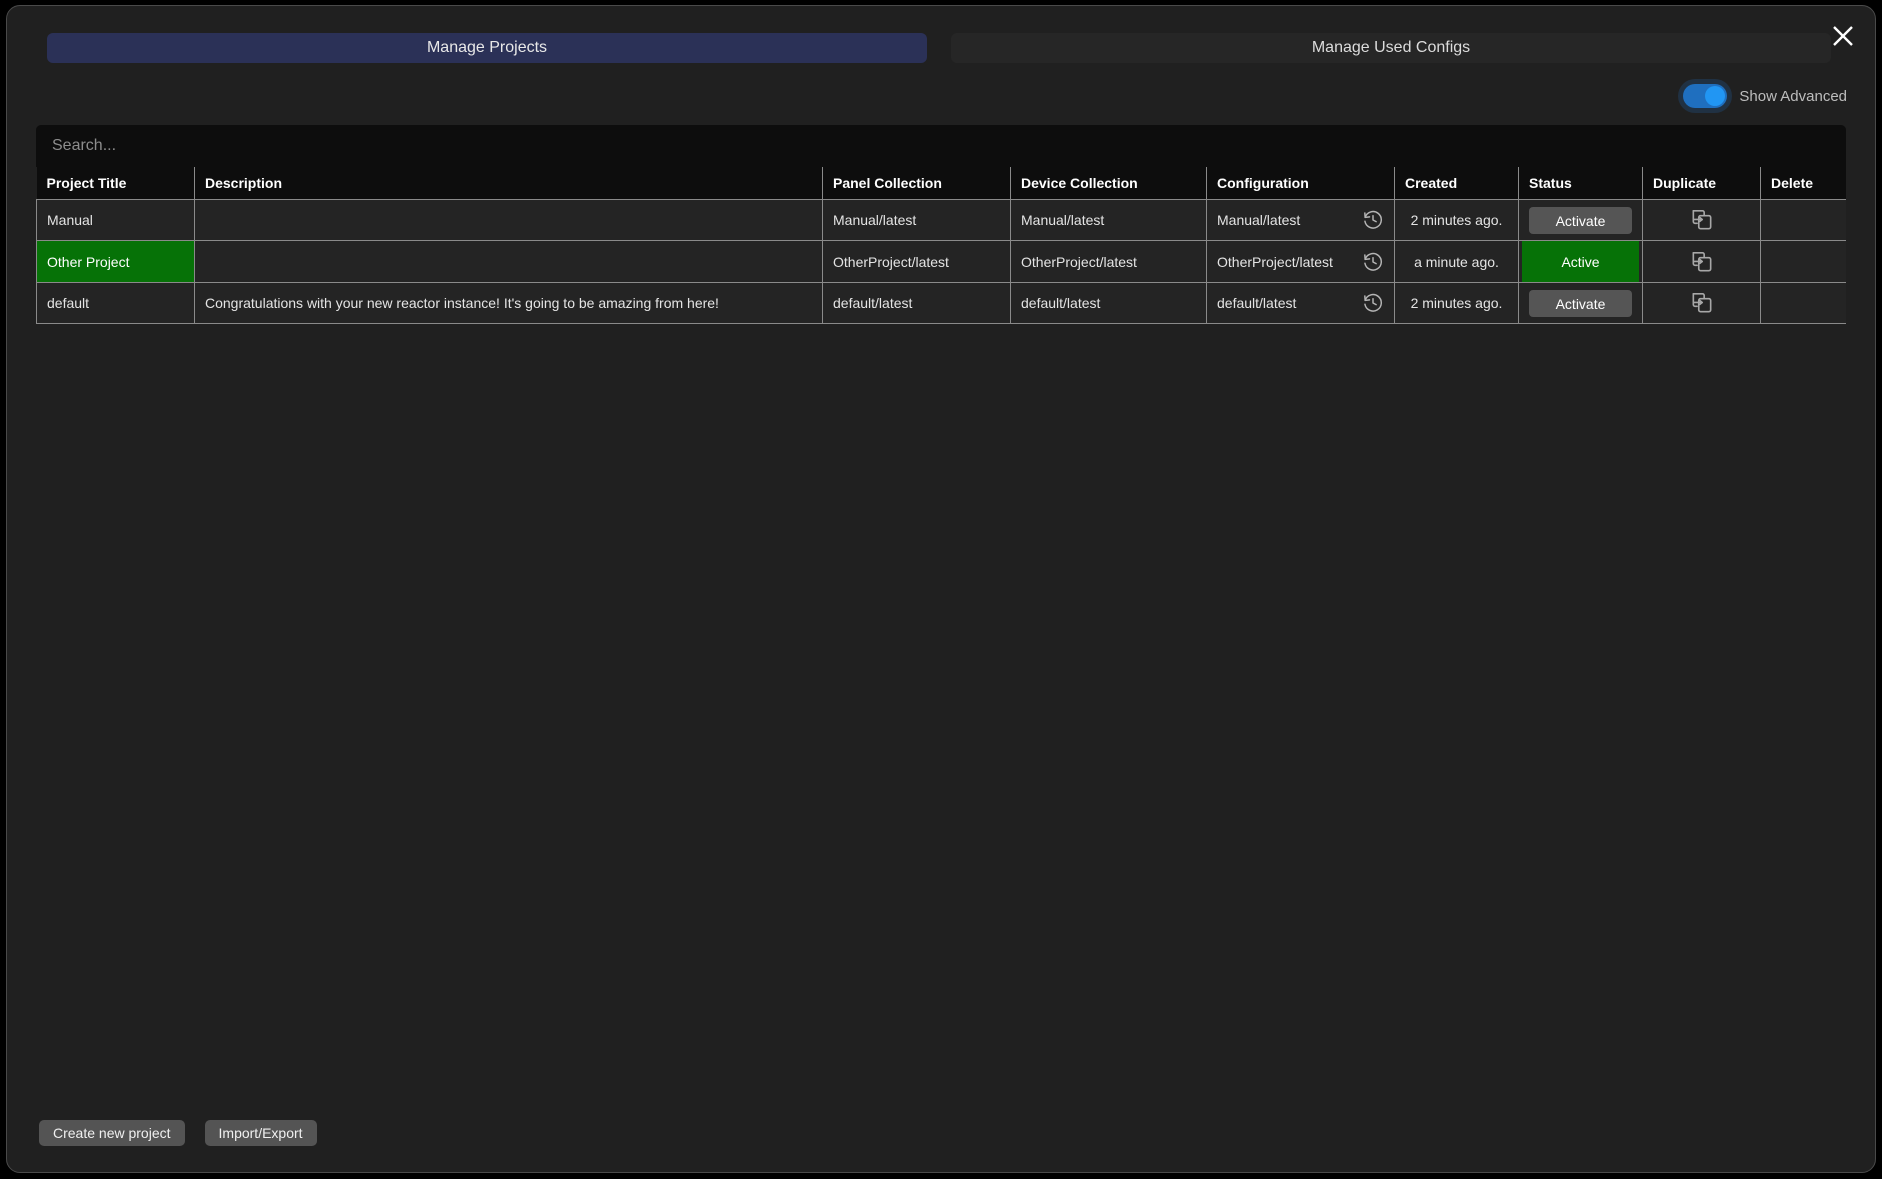 The width and height of the screenshot is (1882, 1179). Describe the element at coordinates (1275, 261) in the screenshot. I see `configuration-value: OtherProject/latest` at that location.